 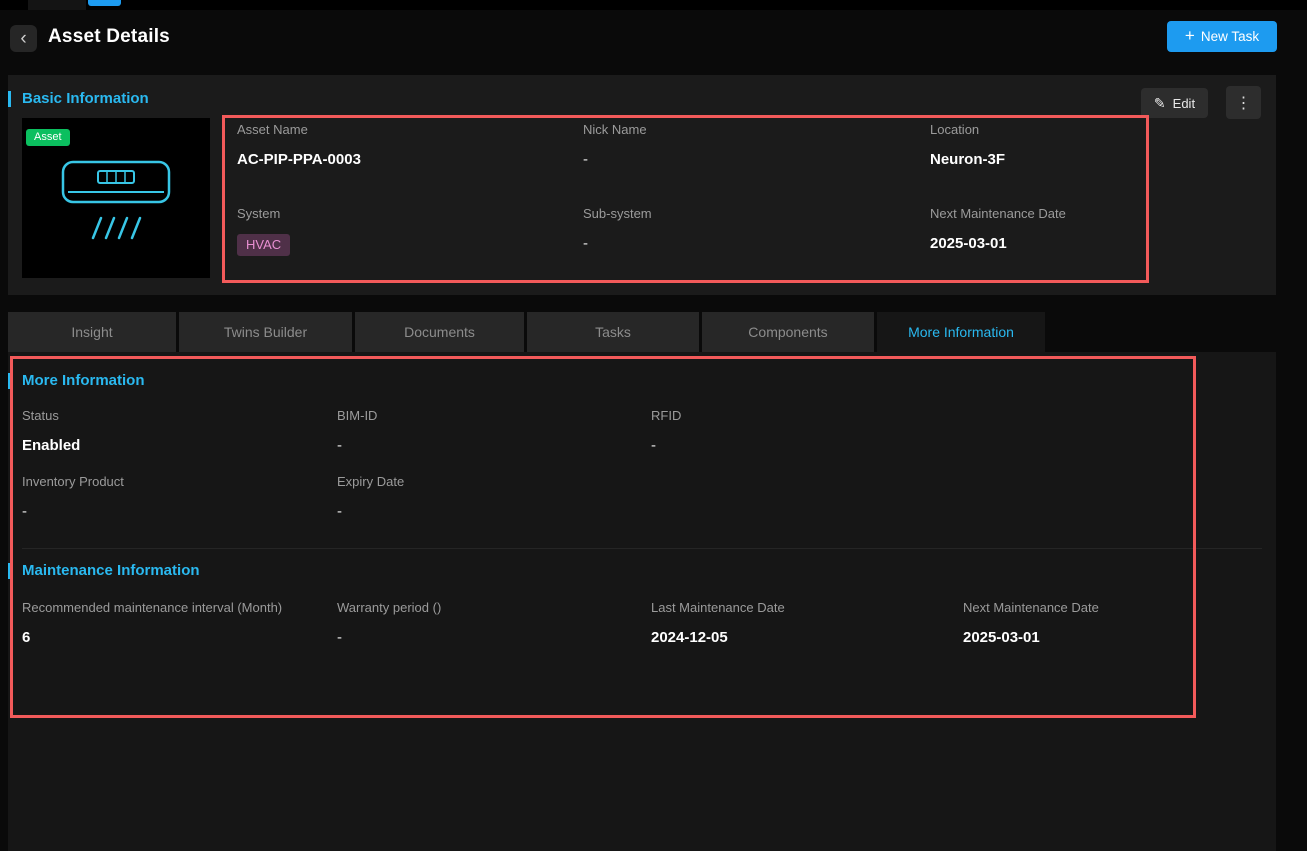 I want to click on tab-insight: Insight, so click(x=92, y=332).